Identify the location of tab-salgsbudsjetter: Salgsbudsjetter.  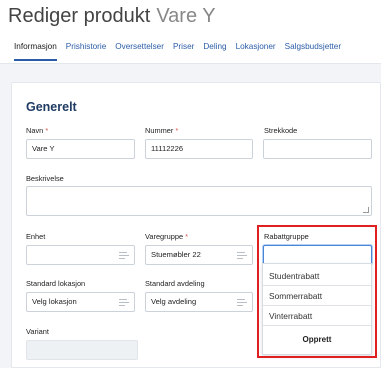
(313, 52).